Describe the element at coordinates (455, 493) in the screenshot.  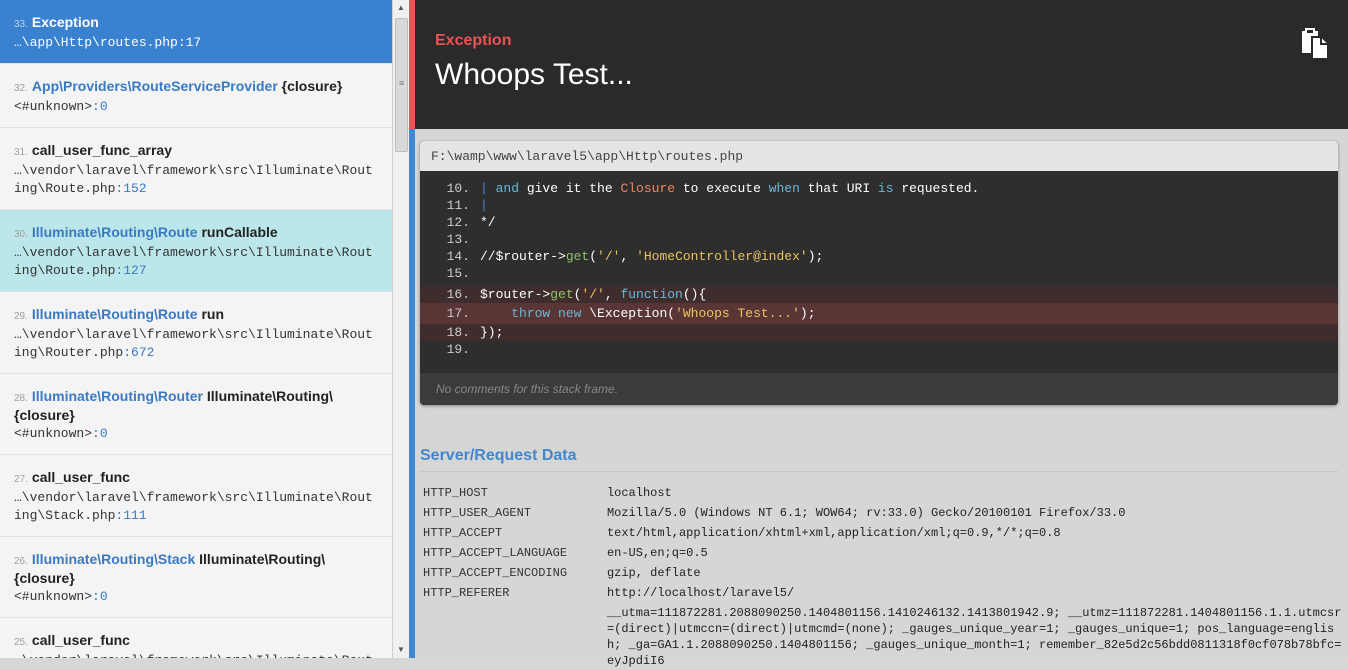
I see `server-data-key: HTTP_HOST` at that location.